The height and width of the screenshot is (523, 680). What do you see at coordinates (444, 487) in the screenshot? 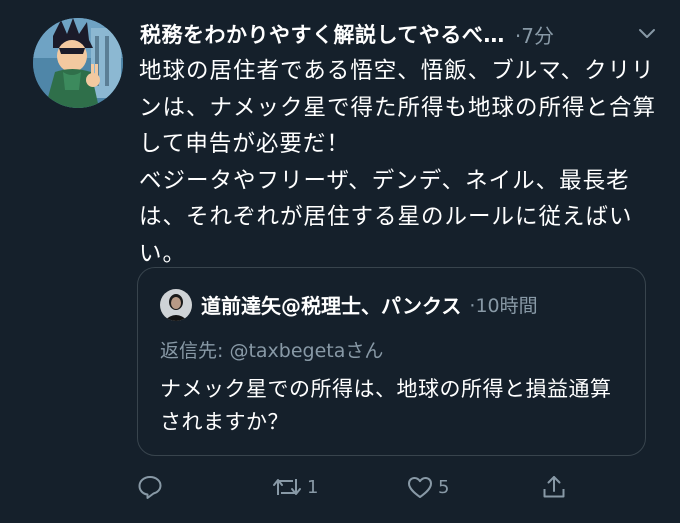
I see `like-count: 5` at bounding box center [444, 487].